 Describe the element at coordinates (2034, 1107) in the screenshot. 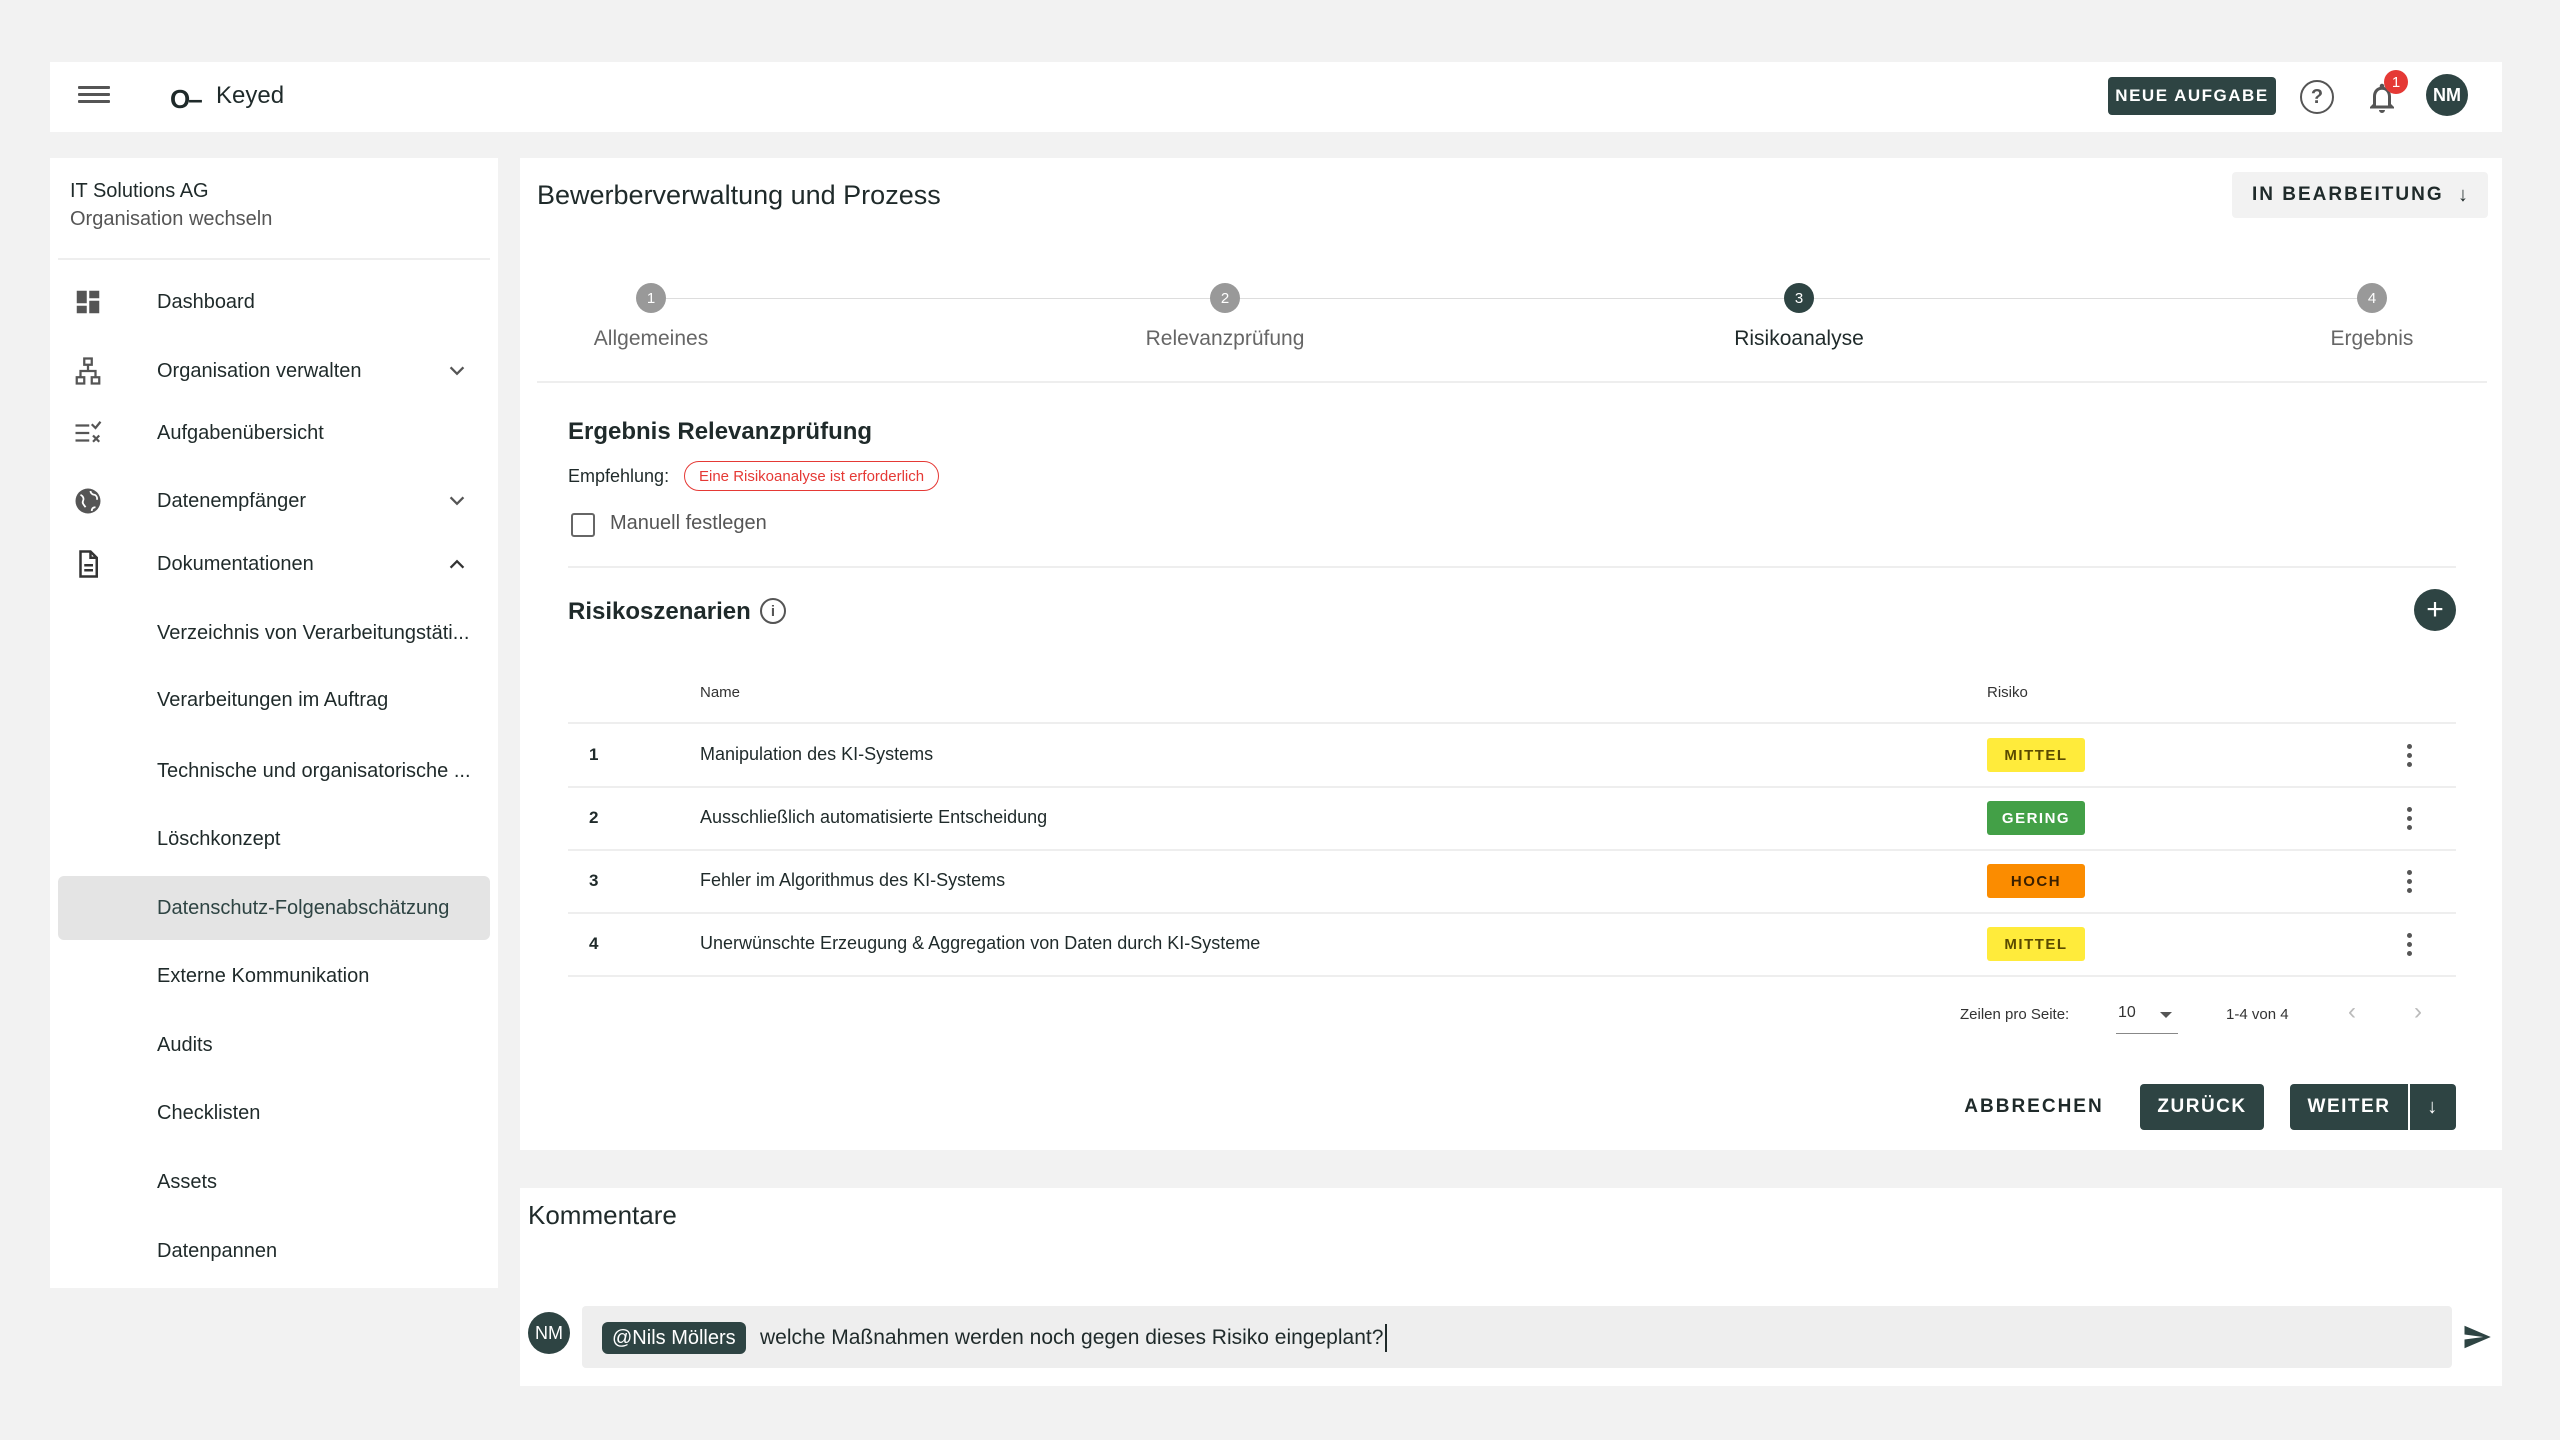

I see `cancel-button: ABBRECHEN` at that location.